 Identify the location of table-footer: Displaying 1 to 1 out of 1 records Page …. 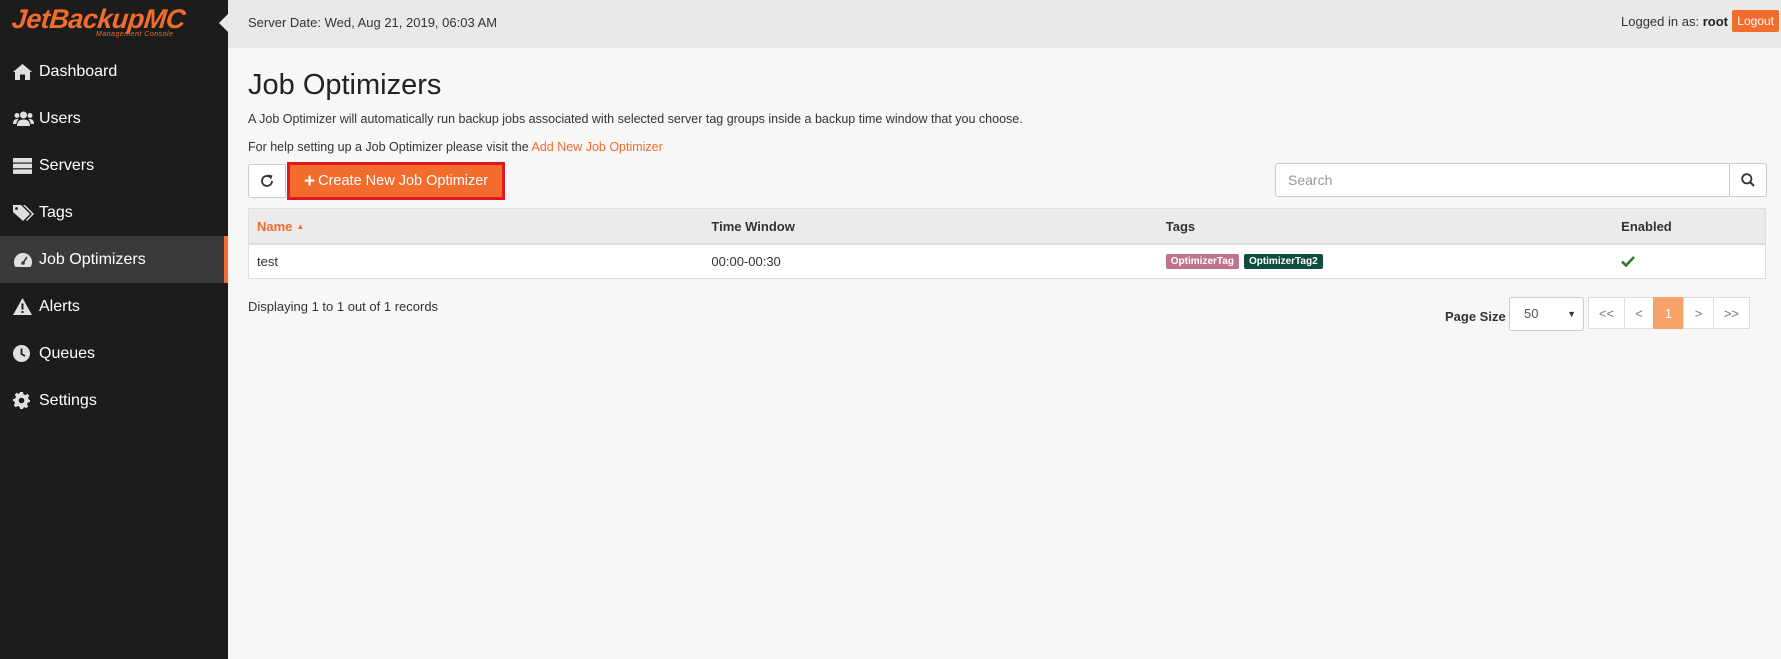
(1007, 323).